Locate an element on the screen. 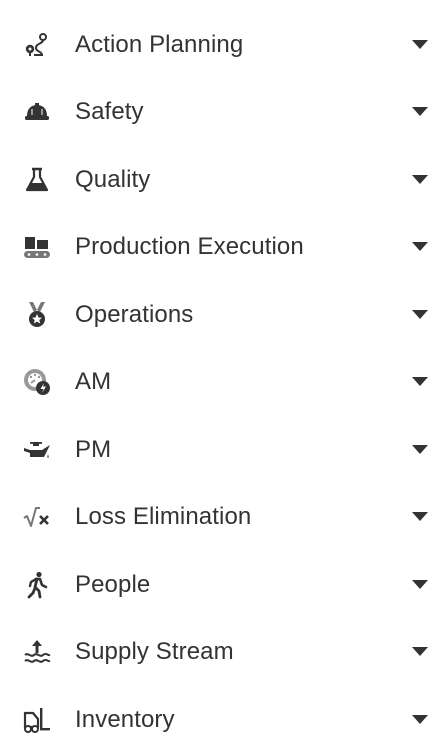 The image size is (446, 754). conveyor-icon is located at coordinates (37, 247).